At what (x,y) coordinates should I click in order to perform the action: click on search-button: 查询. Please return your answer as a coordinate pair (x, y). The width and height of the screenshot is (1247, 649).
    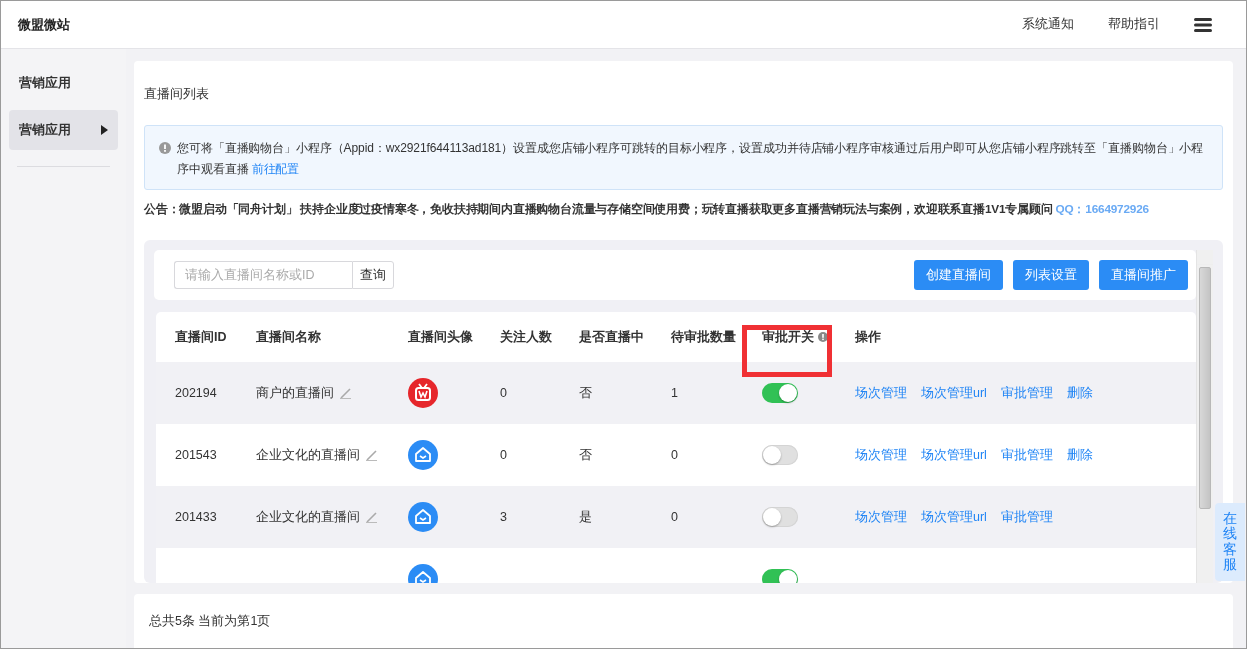
    Looking at the image, I should click on (373, 275).